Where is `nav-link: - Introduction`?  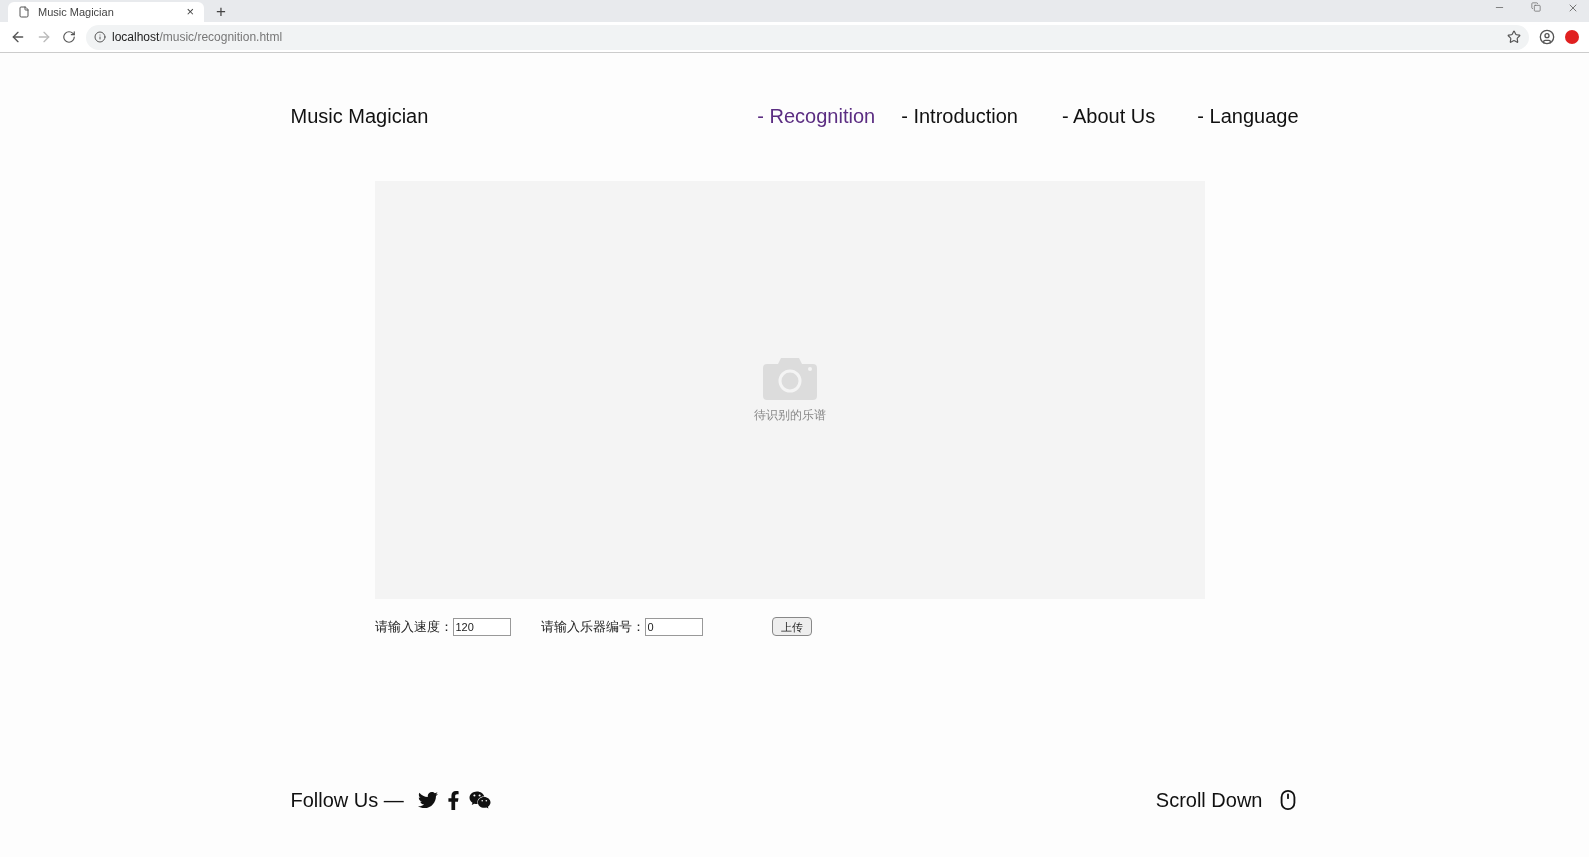 nav-link: - Introduction is located at coordinates (959, 116).